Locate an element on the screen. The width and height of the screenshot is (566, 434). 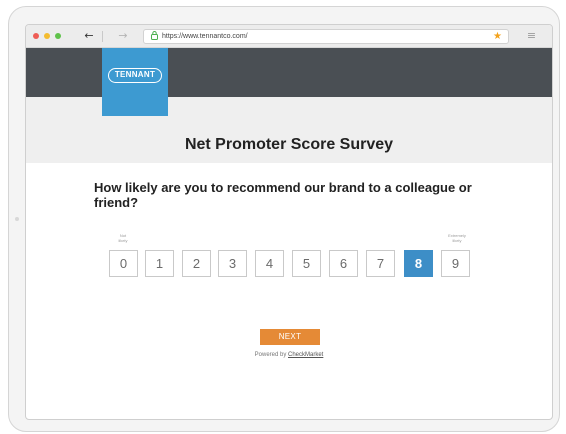
score-option-7: 7 is located at coordinates (380, 263).